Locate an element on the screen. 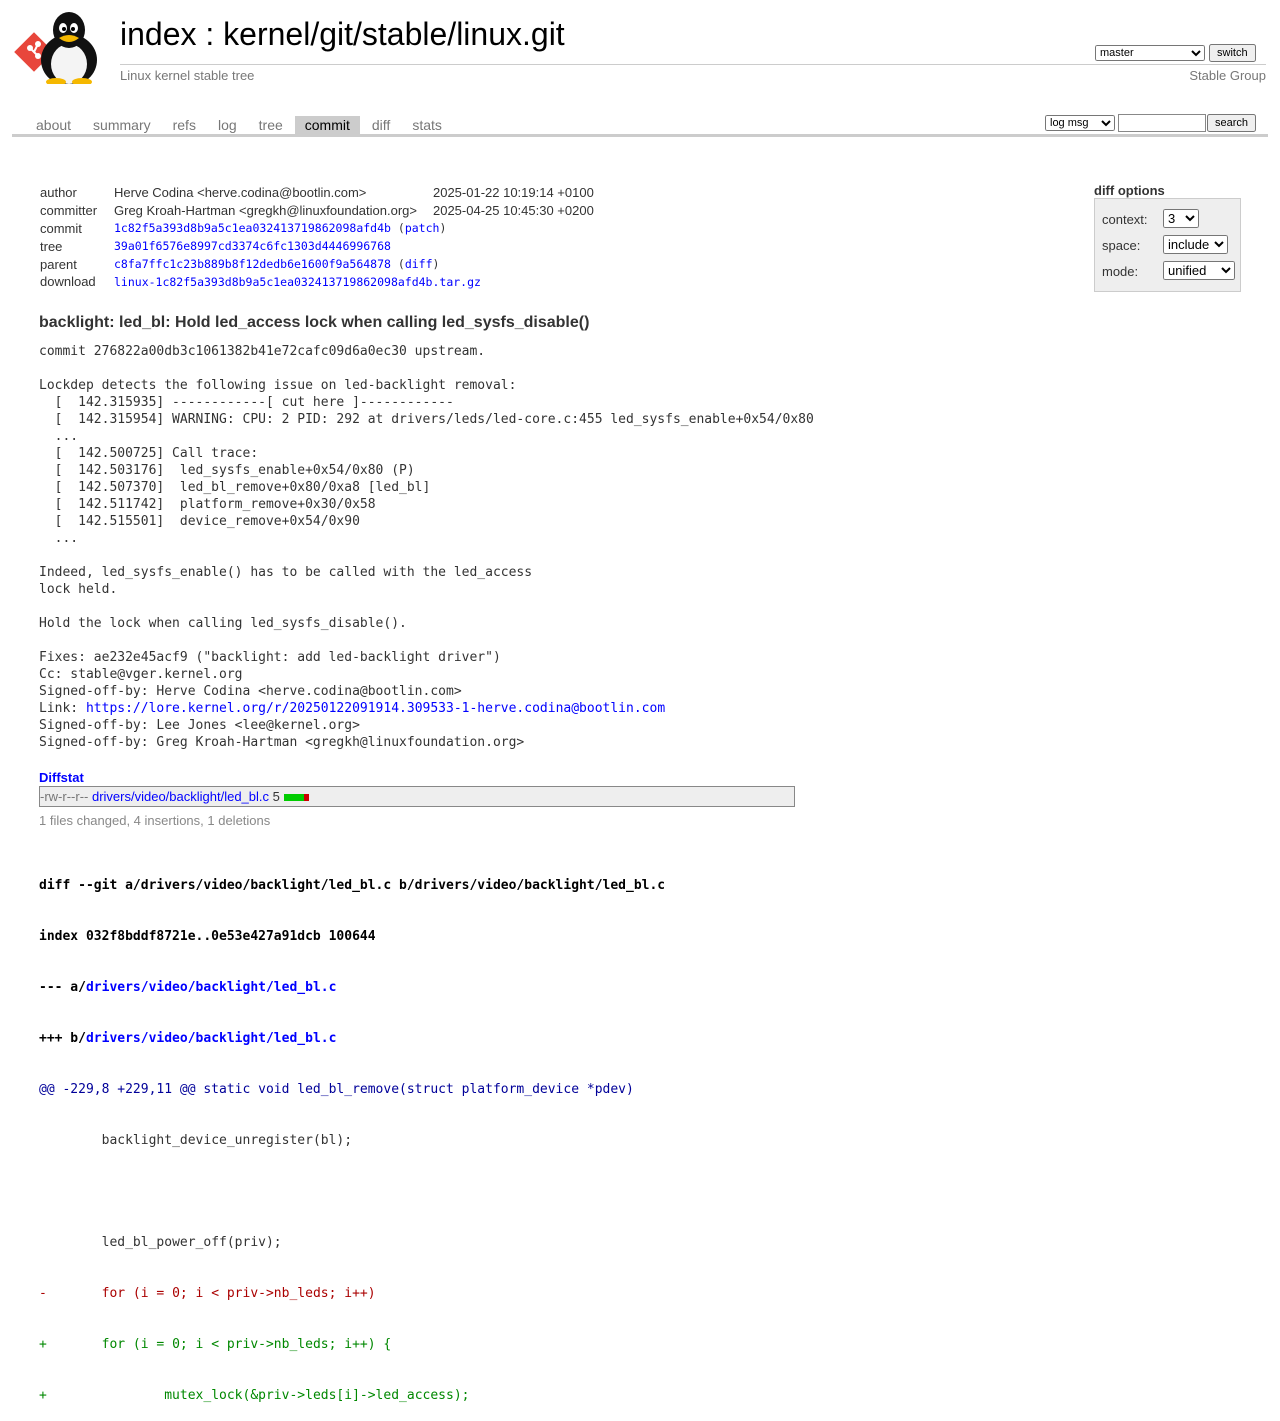 Image resolution: width=1280 pixels, height=1421 pixels. parent-diff-link: diff is located at coordinates (419, 264).